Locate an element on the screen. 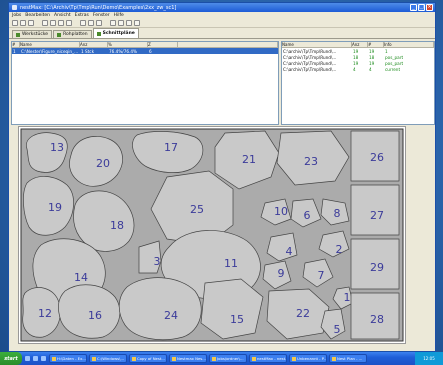 This screenshot has width=443, height=365. menu-edit: Bearbeiten is located at coordinates (37, 15).